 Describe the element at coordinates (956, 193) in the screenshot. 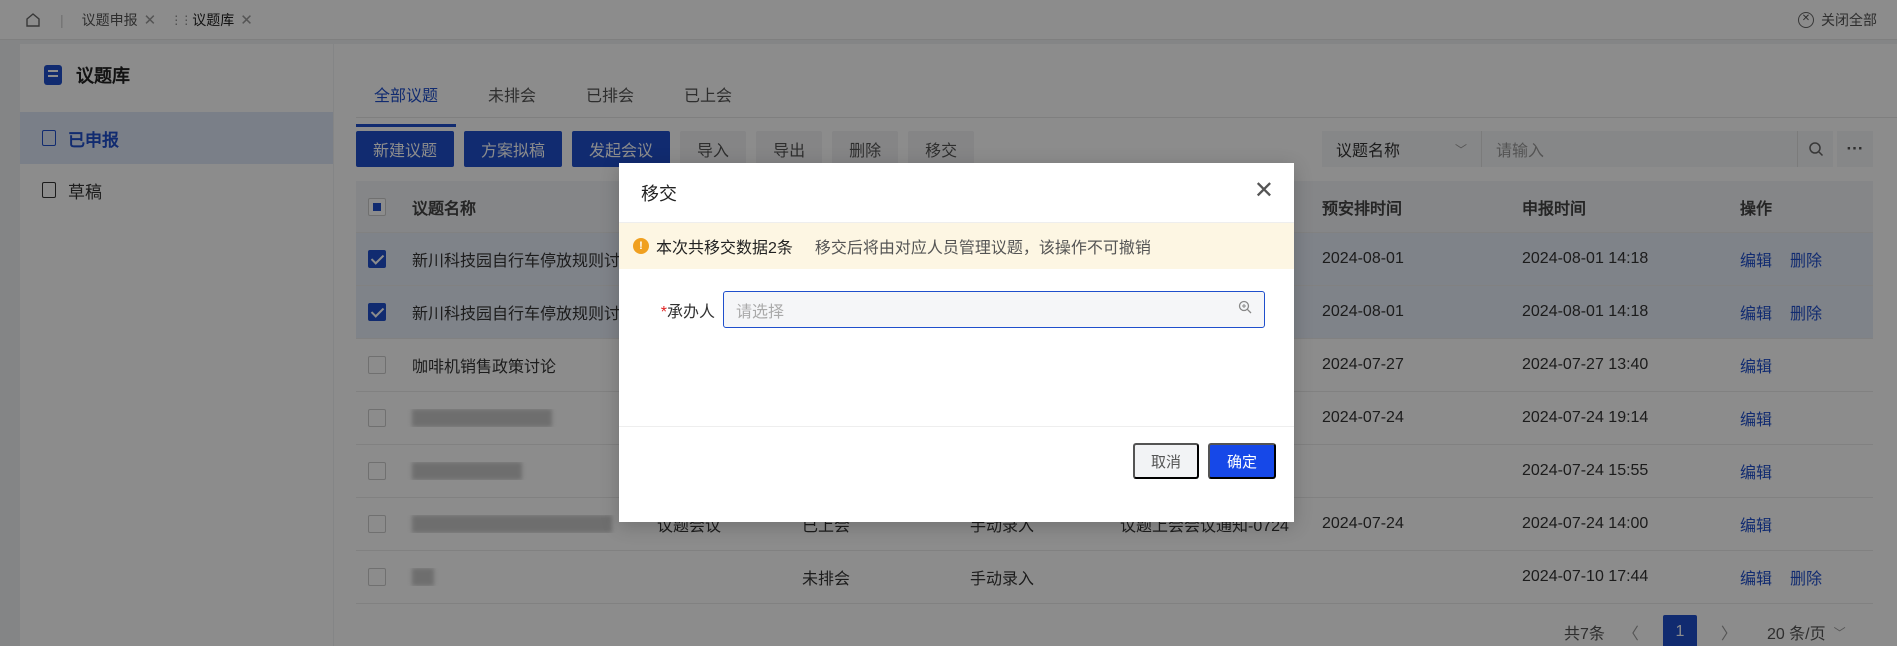

I see `dialog-header: 移交 ✕` at that location.